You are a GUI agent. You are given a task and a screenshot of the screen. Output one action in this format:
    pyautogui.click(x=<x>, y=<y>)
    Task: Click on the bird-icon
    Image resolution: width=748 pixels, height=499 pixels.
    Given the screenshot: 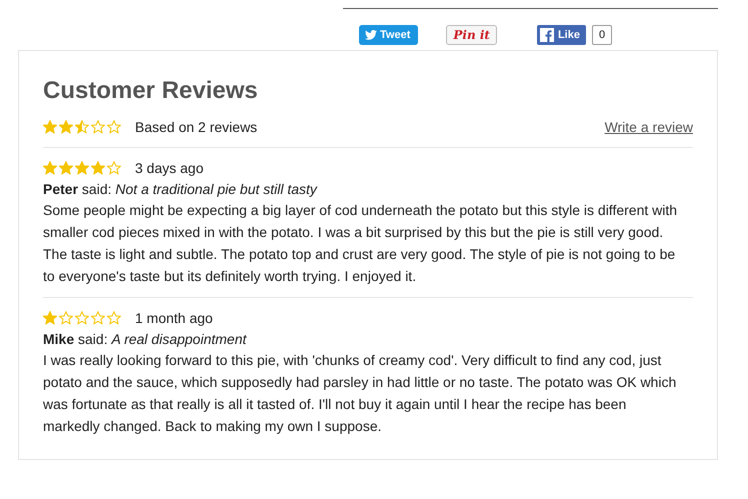 What is the action you would take?
    pyautogui.click(x=371, y=35)
    